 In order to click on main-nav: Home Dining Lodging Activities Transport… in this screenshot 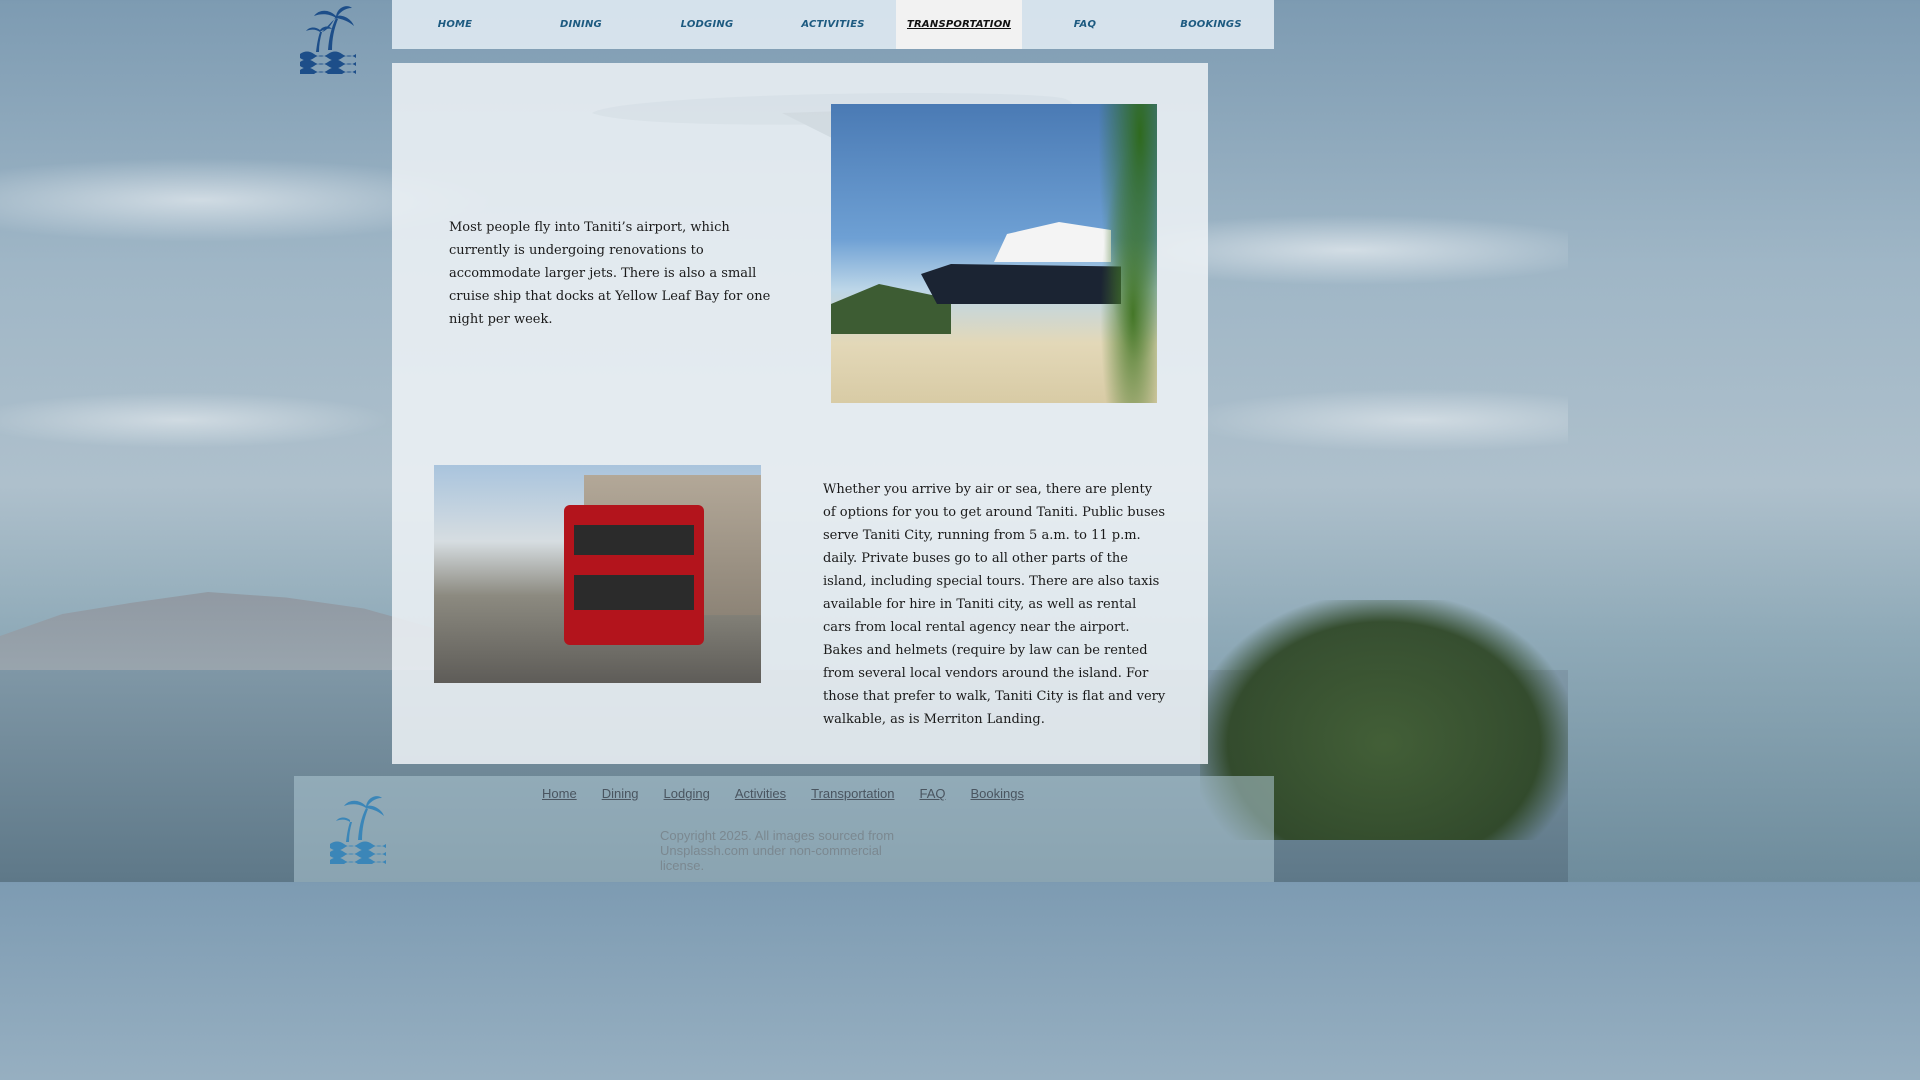, I will do `click(833, 24)`.